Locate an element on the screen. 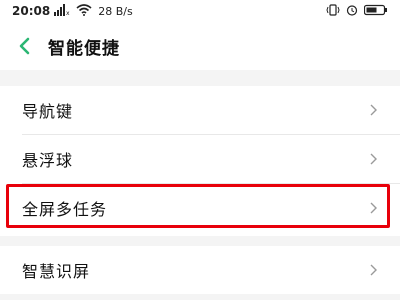 The height and width of the screenshot is (300, 400). list-item-label: 全屏多任务 is located at coordinates (65, 209).